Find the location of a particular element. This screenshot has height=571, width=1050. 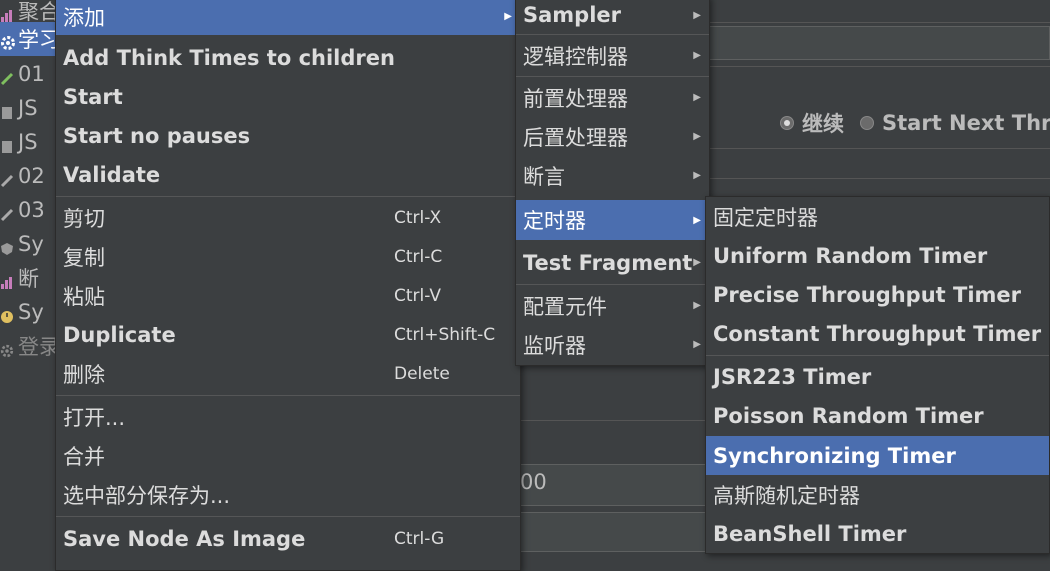

menu-item-precise-throughput-timer: Precise Throughput Timer is located at coordinates (877, 294).